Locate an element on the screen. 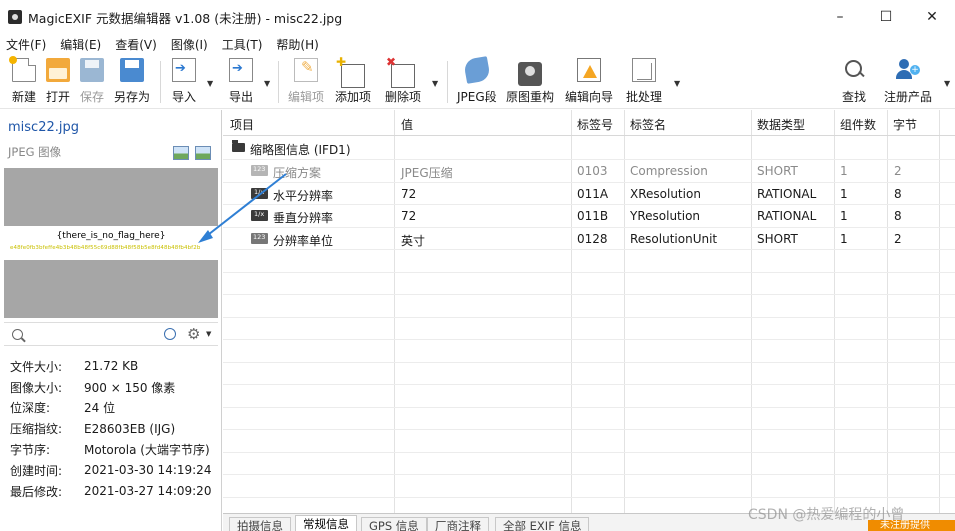 The width and height of the screenshot is (955, 531). column-header-data-type: 数据类型 is located at coordinates (781, 124).